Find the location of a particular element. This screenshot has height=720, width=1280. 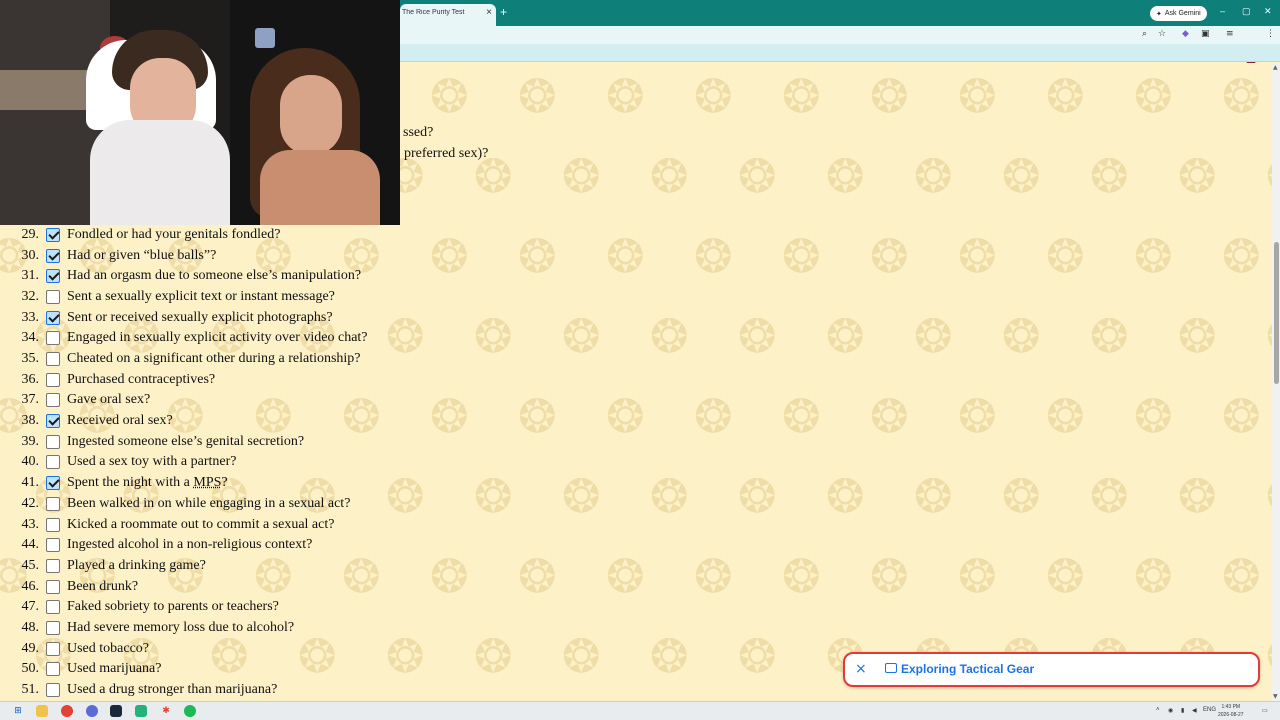

ask-gemini-button: ✦ Ask Gemini is located at coordinates (1178, 13).